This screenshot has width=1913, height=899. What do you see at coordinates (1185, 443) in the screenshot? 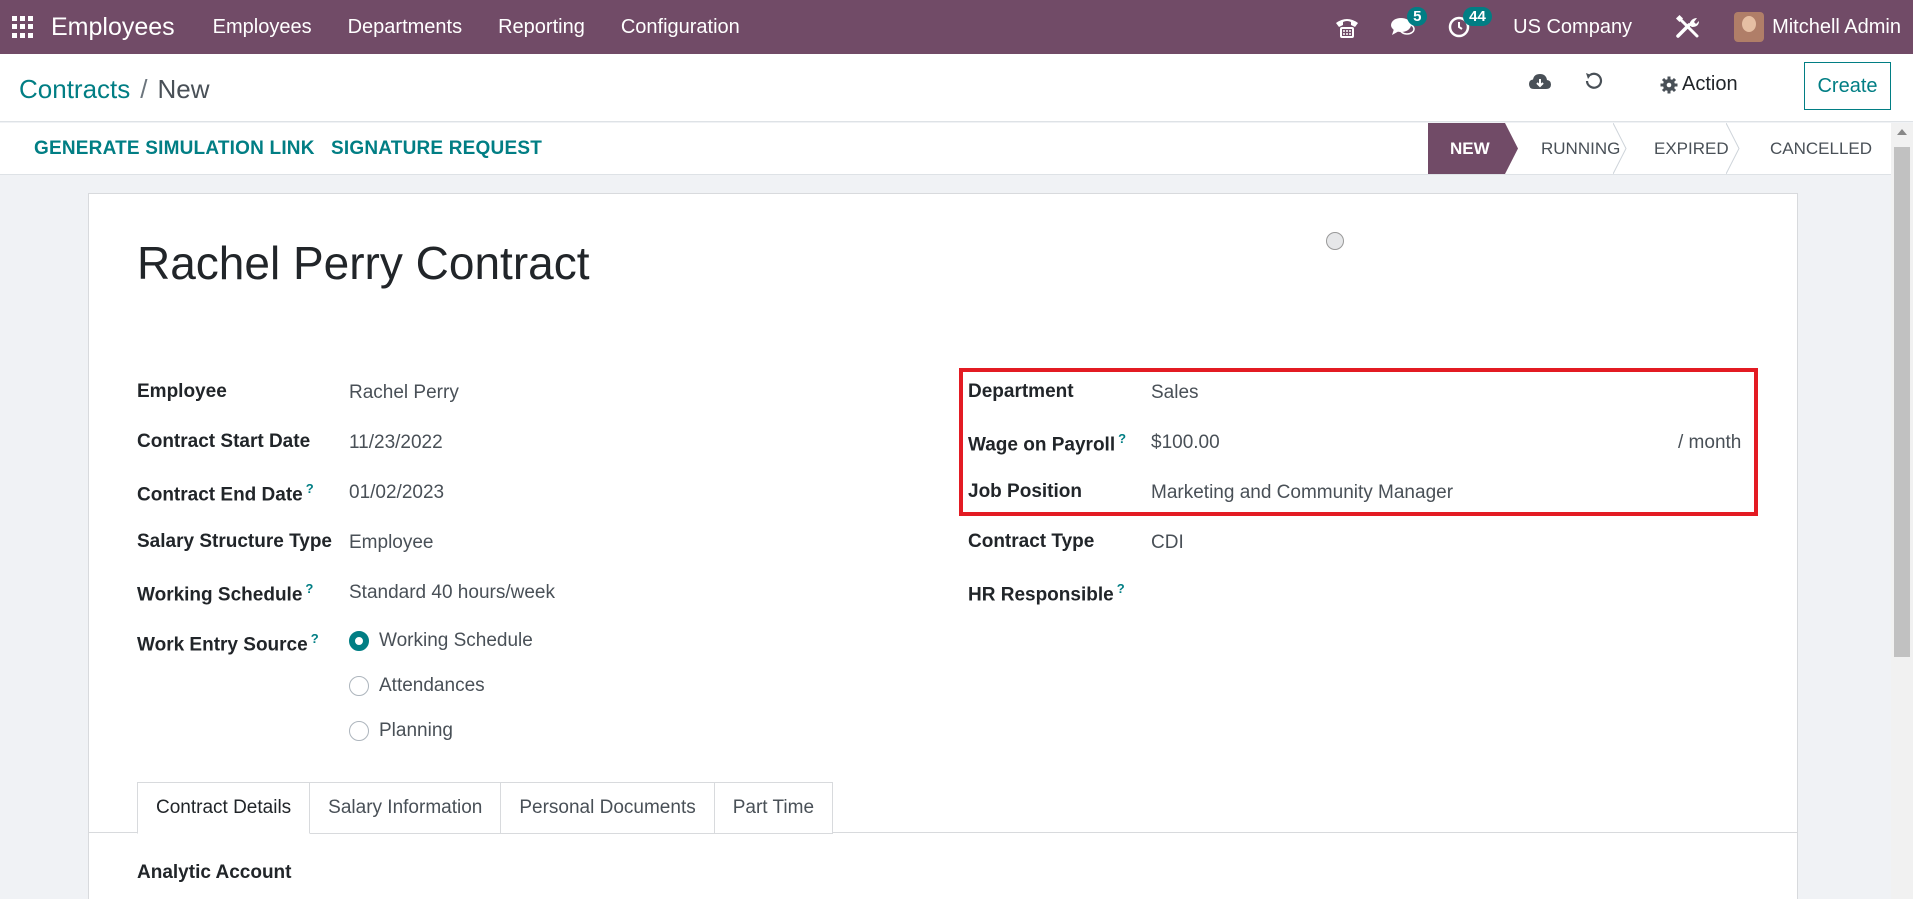
I see `wage-field: $100.00` at bounding box center [1185, 443].